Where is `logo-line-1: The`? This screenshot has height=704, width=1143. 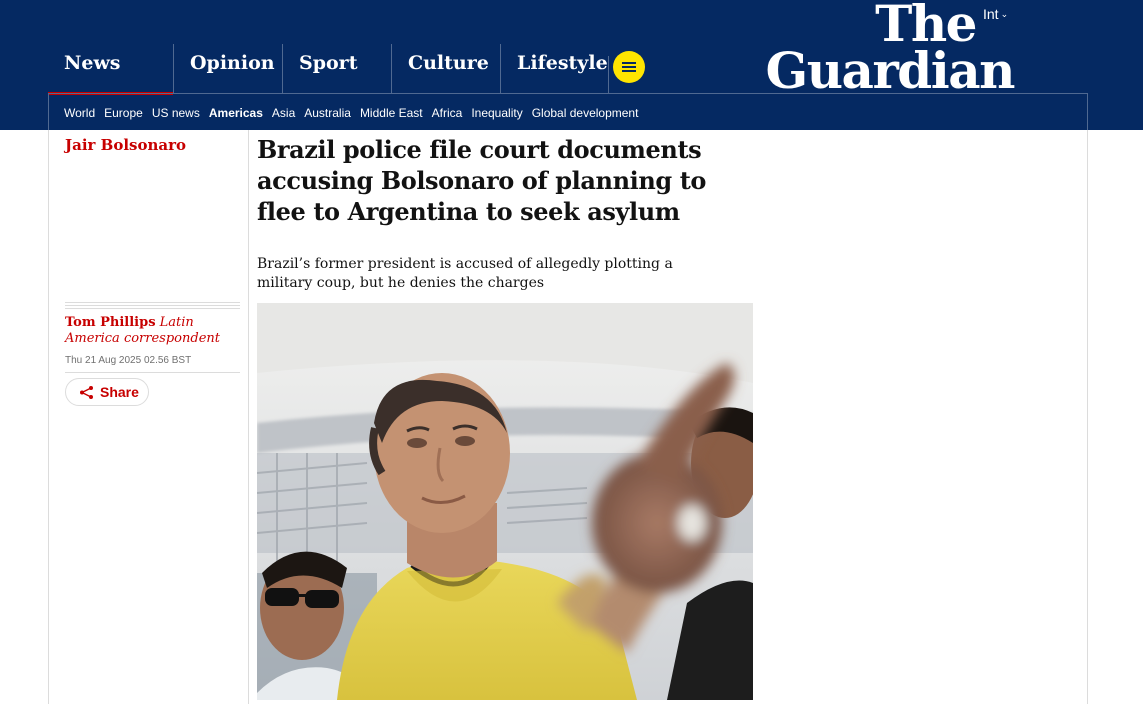
logo-line-1: The is located at coordinates (926, 26).